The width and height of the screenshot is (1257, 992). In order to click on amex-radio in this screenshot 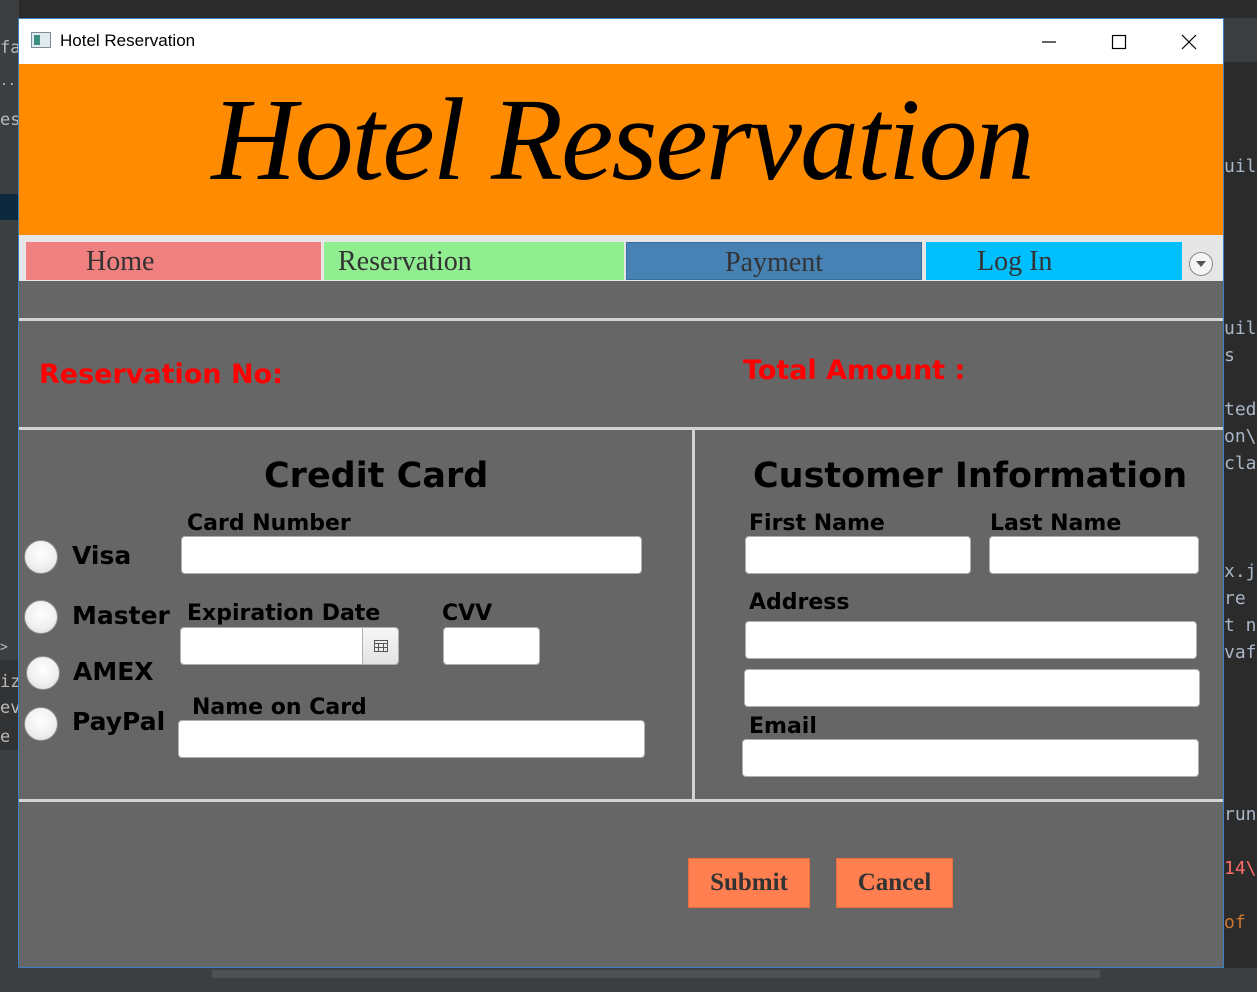, I will do `click(43, 673)`.